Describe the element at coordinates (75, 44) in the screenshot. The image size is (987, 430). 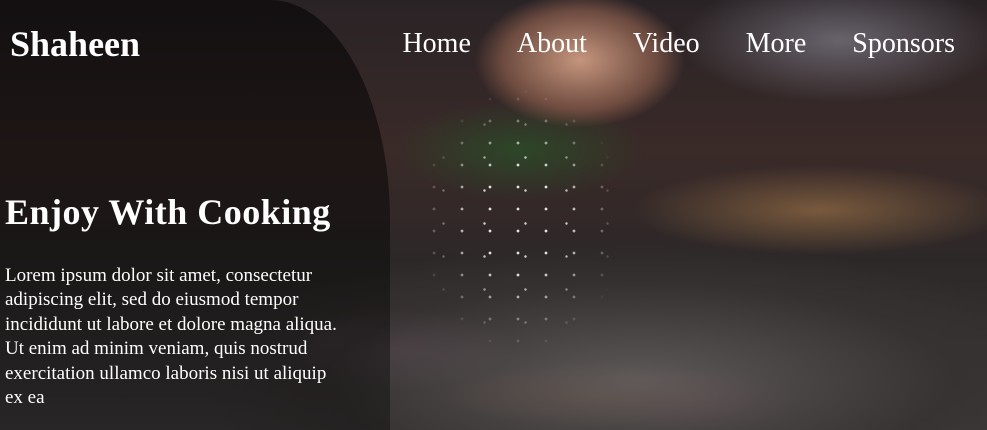
I see `brand-logo-text: Shaheen` at that location.